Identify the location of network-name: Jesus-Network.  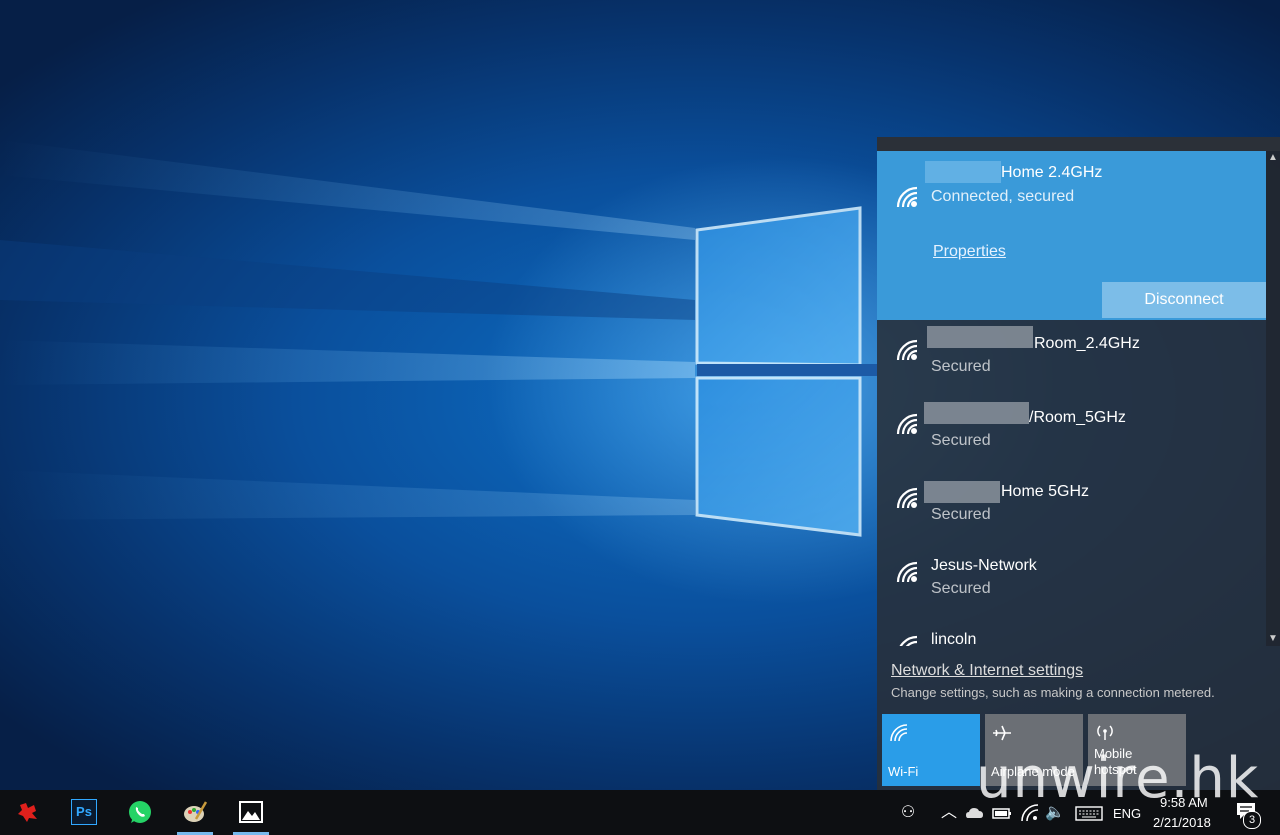
(984, 565).